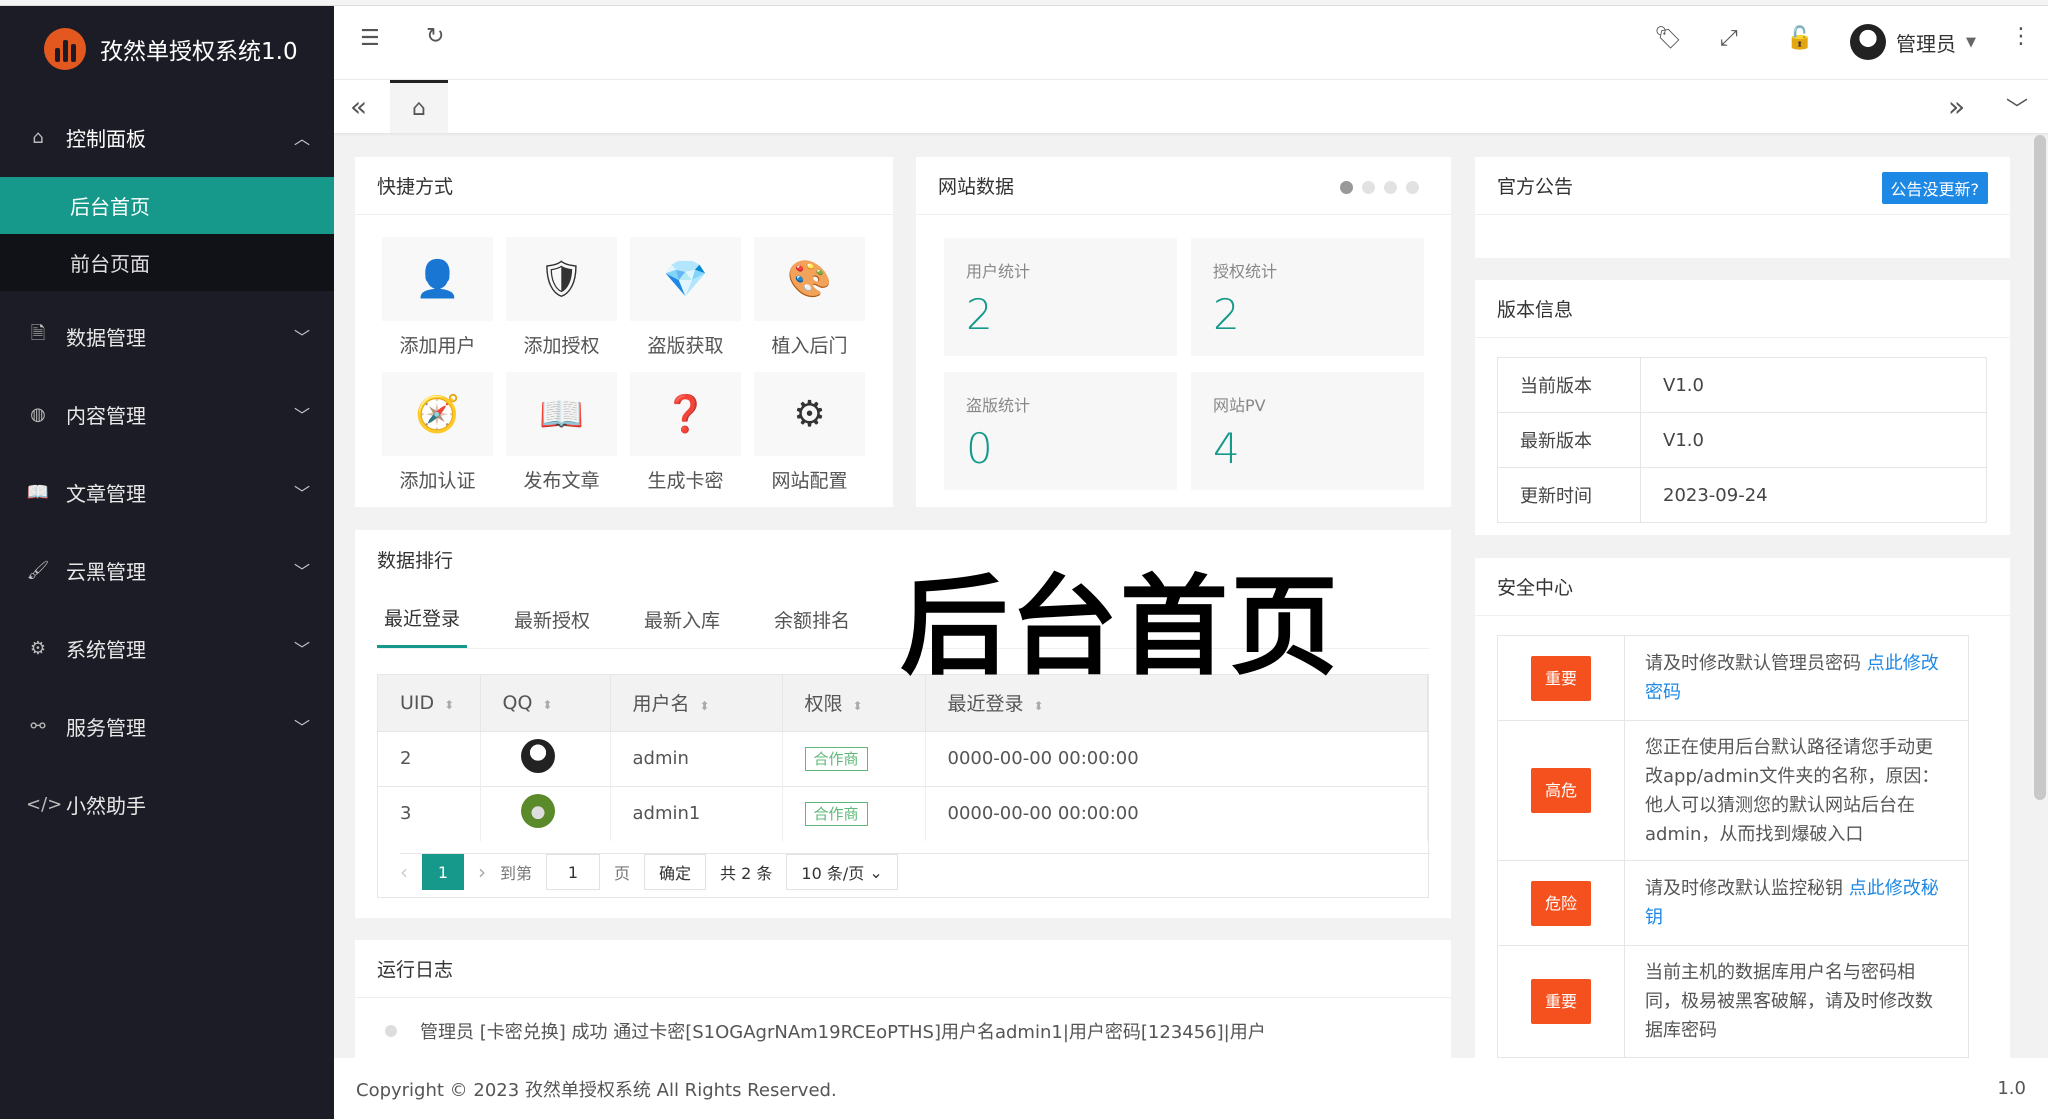  I want to click on chevron-down-icon: ⌄, so click(876, 872).